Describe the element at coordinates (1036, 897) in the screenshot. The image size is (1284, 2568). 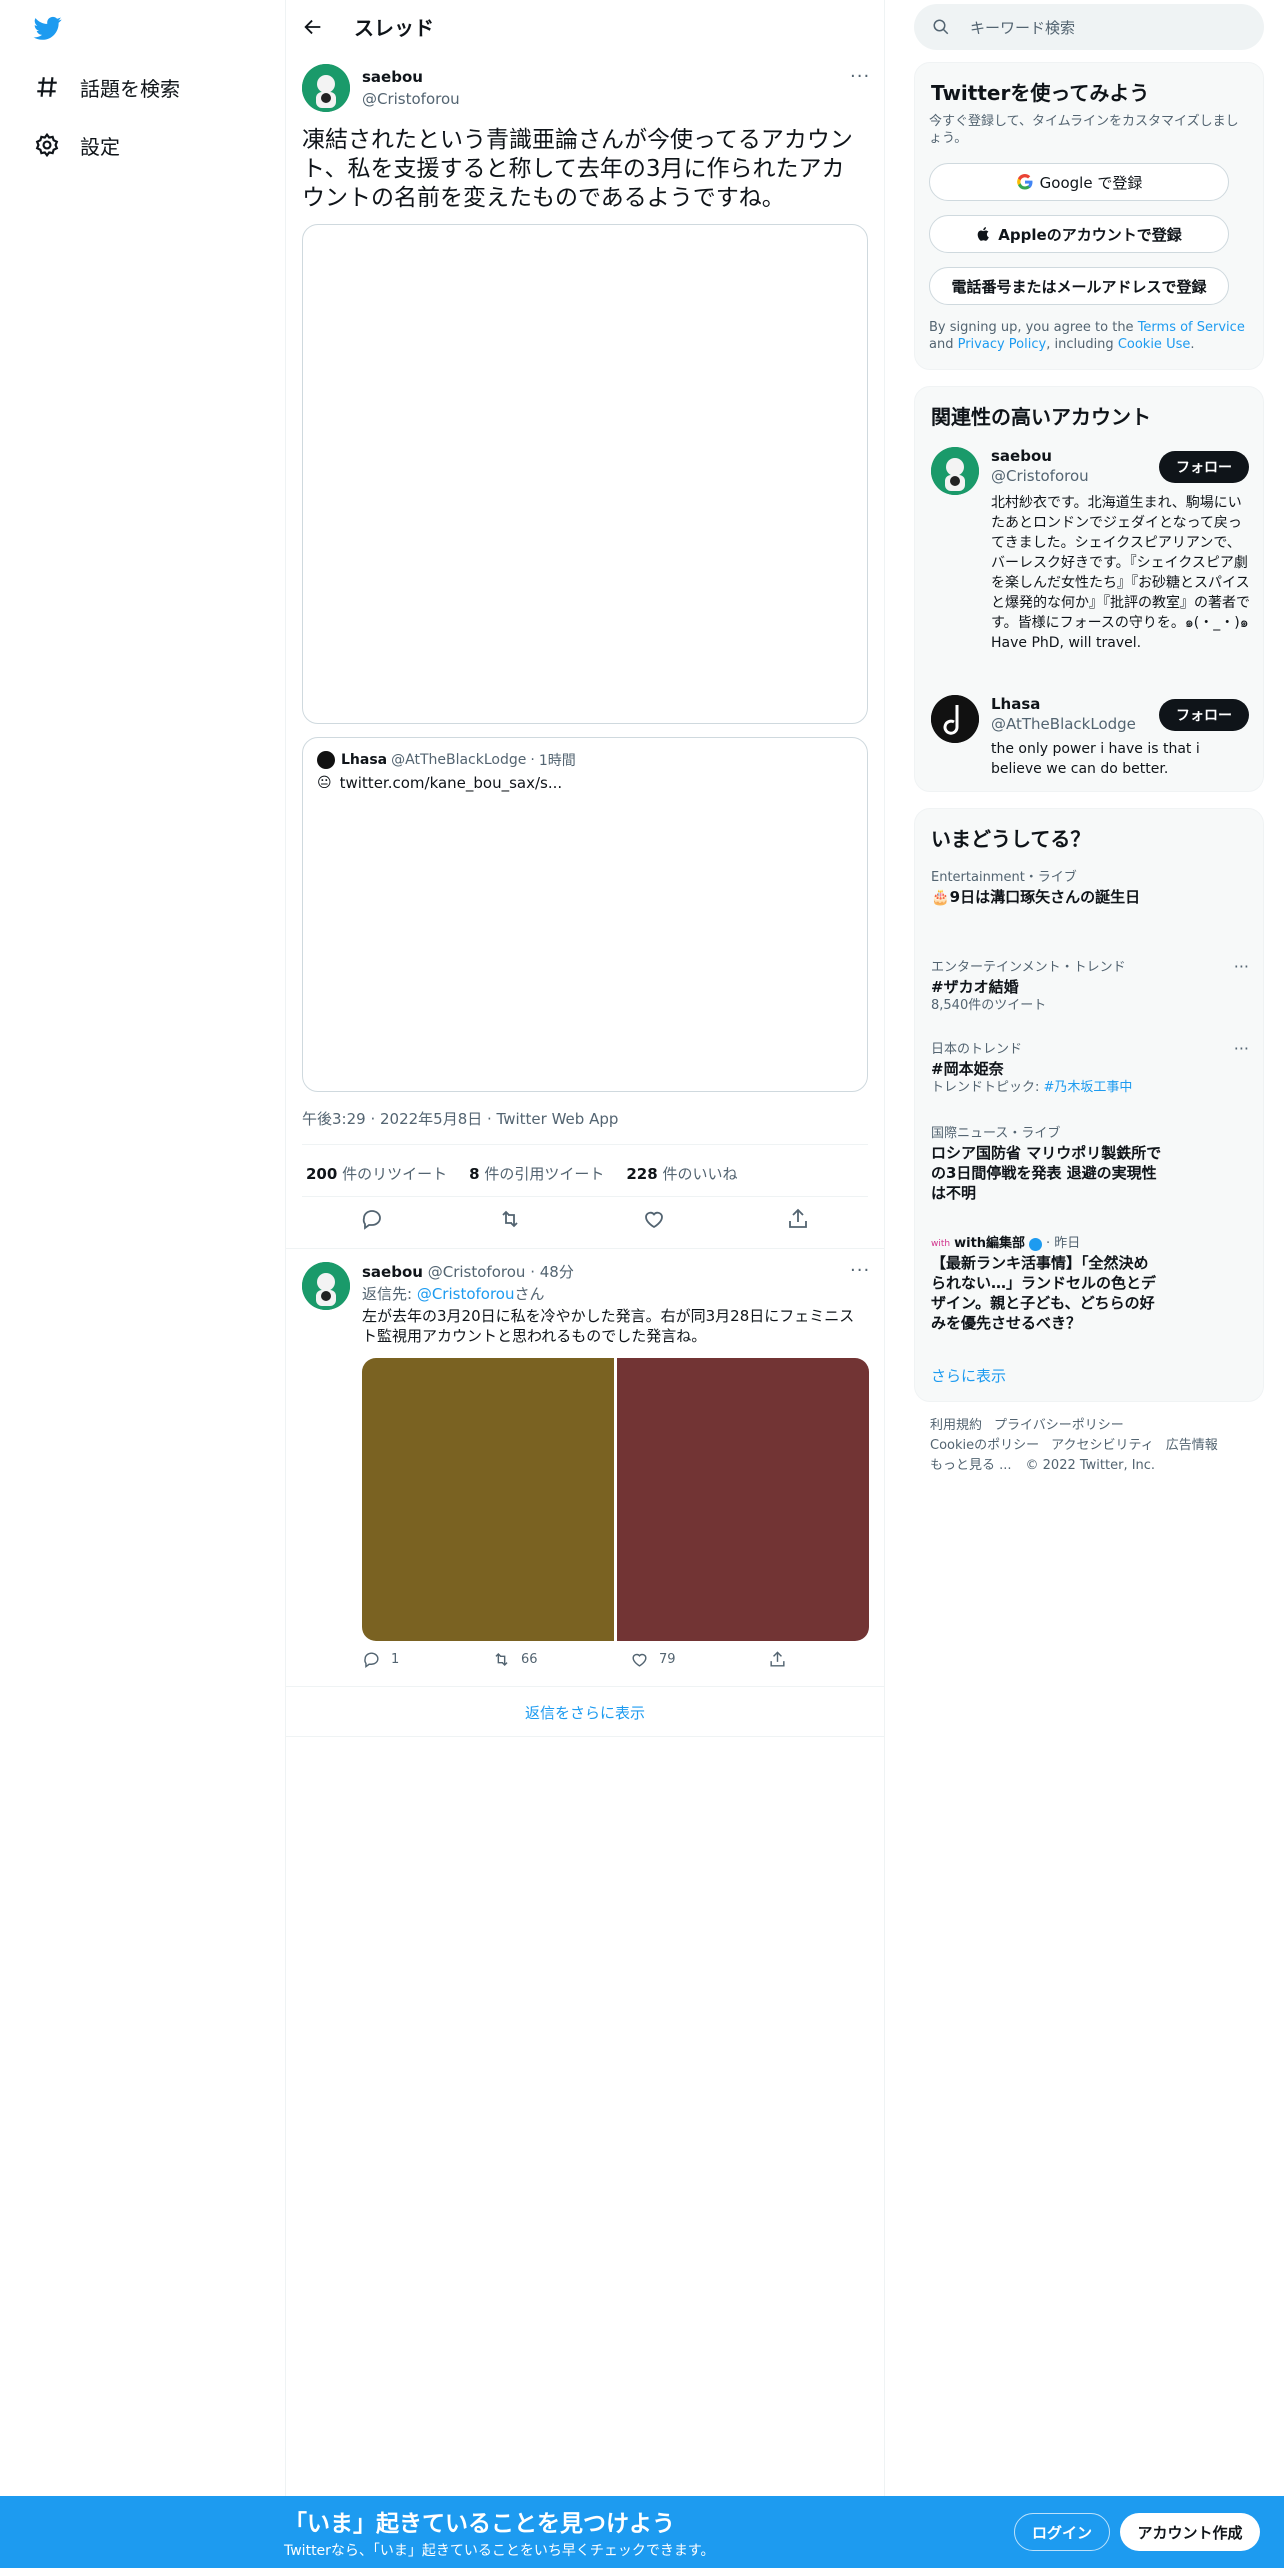
I see `trend-title: 🎂9日は溝口琢矢さんの誕生日` at that location.